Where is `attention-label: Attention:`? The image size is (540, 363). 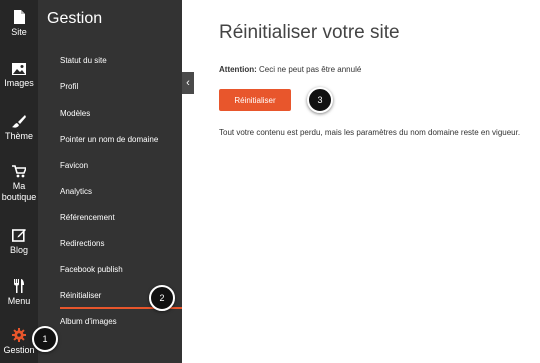
attention-label: Attention: is located at coordinates (238, 69).